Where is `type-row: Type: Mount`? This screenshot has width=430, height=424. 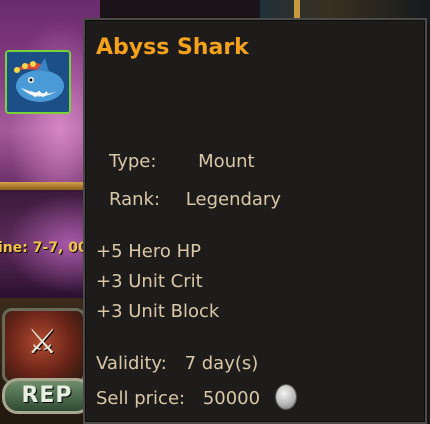
type-row: Type: Mount is located at coordinates (182, 161).